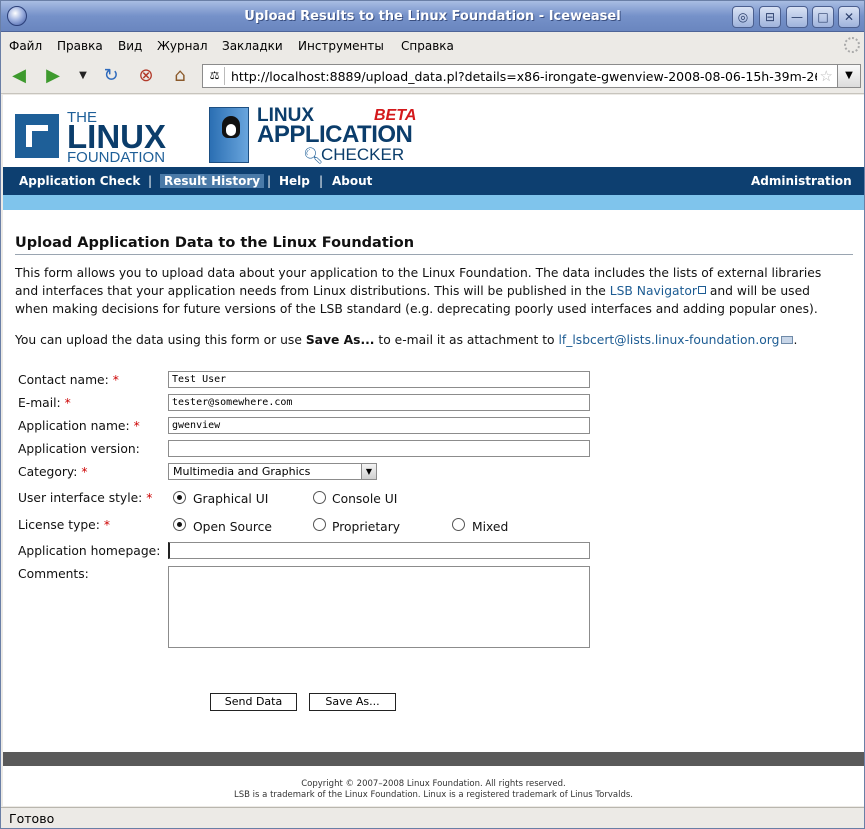  Describe the element at coordinates (379, 402) in the screenshot. I see `email-field: tester@somewhere.com` at that location.